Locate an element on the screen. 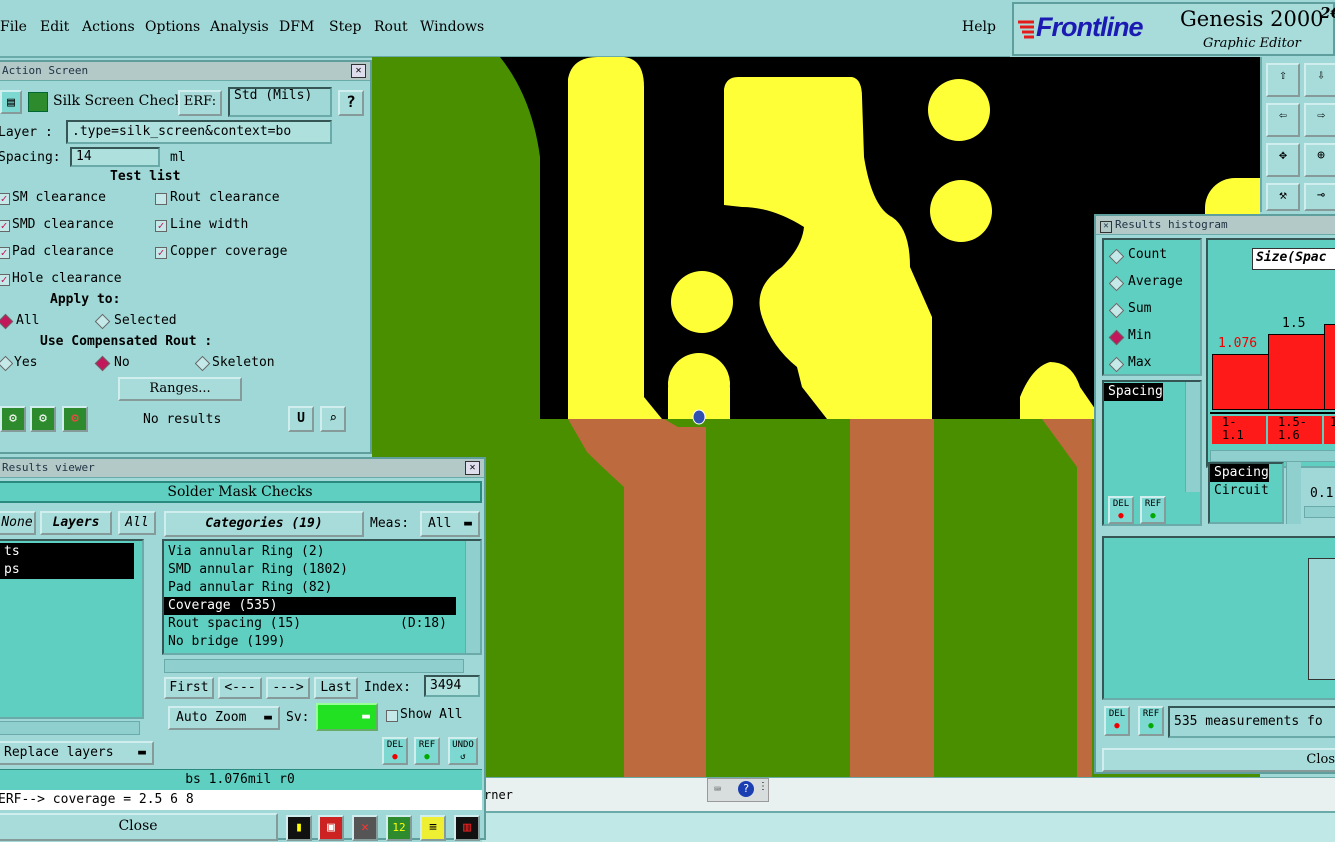 Image resolution: width=1335 pixels, height=842 pixels. menu-analysis: Analysis is located at coordinates (239, 27).